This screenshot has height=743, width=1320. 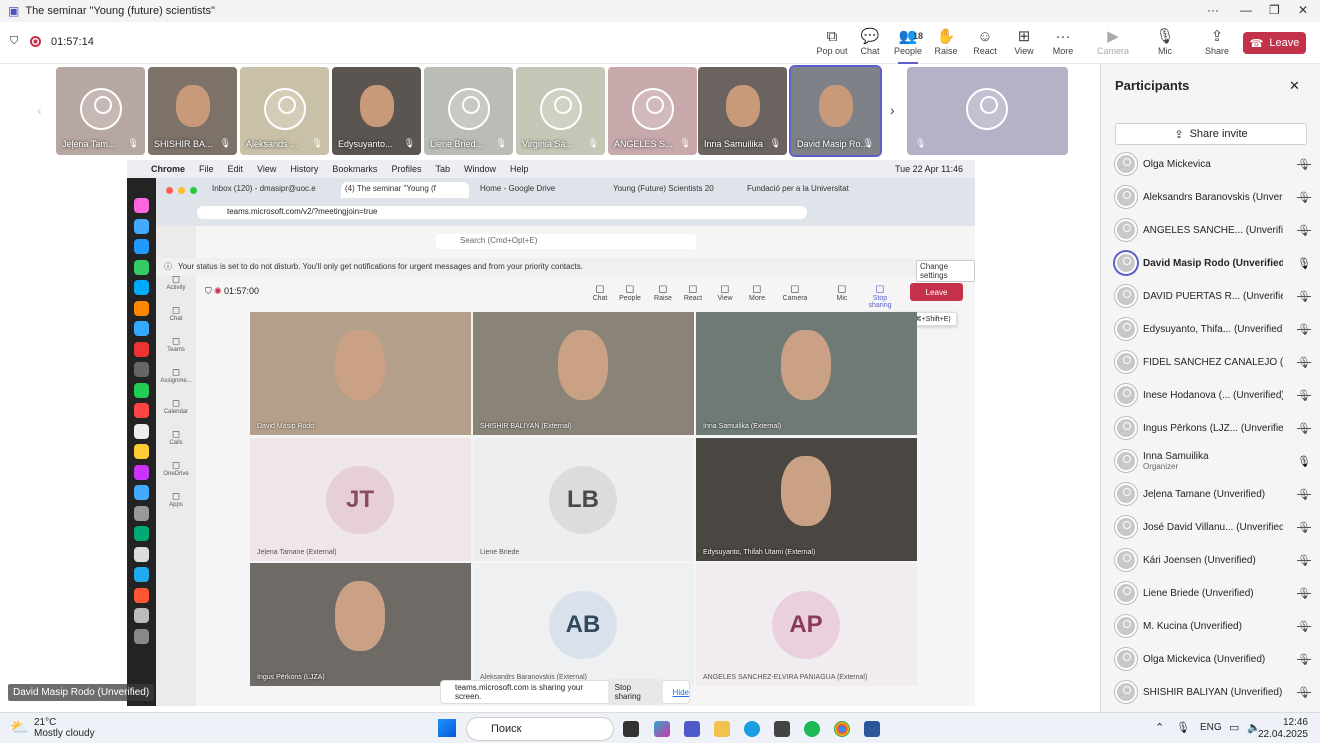 I want to click on mic-on-icon: 🎙, so click(x=1304, y=263).